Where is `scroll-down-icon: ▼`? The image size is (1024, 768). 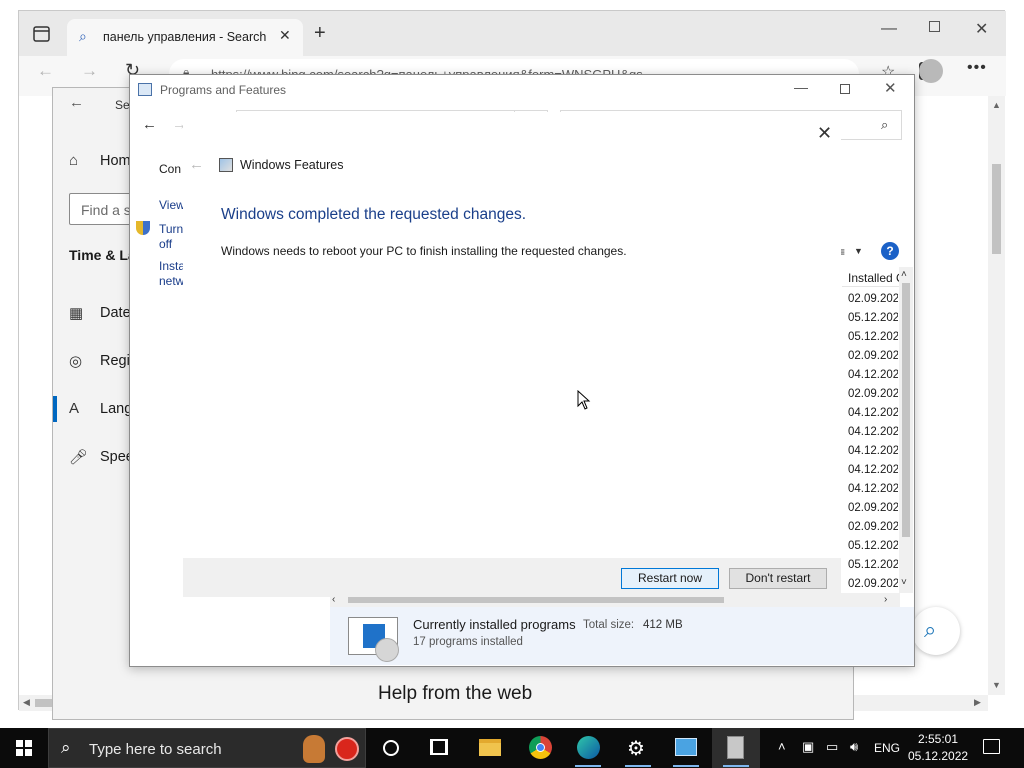 scroll-down-icon: ▼ is located at coordinates (996, 685).